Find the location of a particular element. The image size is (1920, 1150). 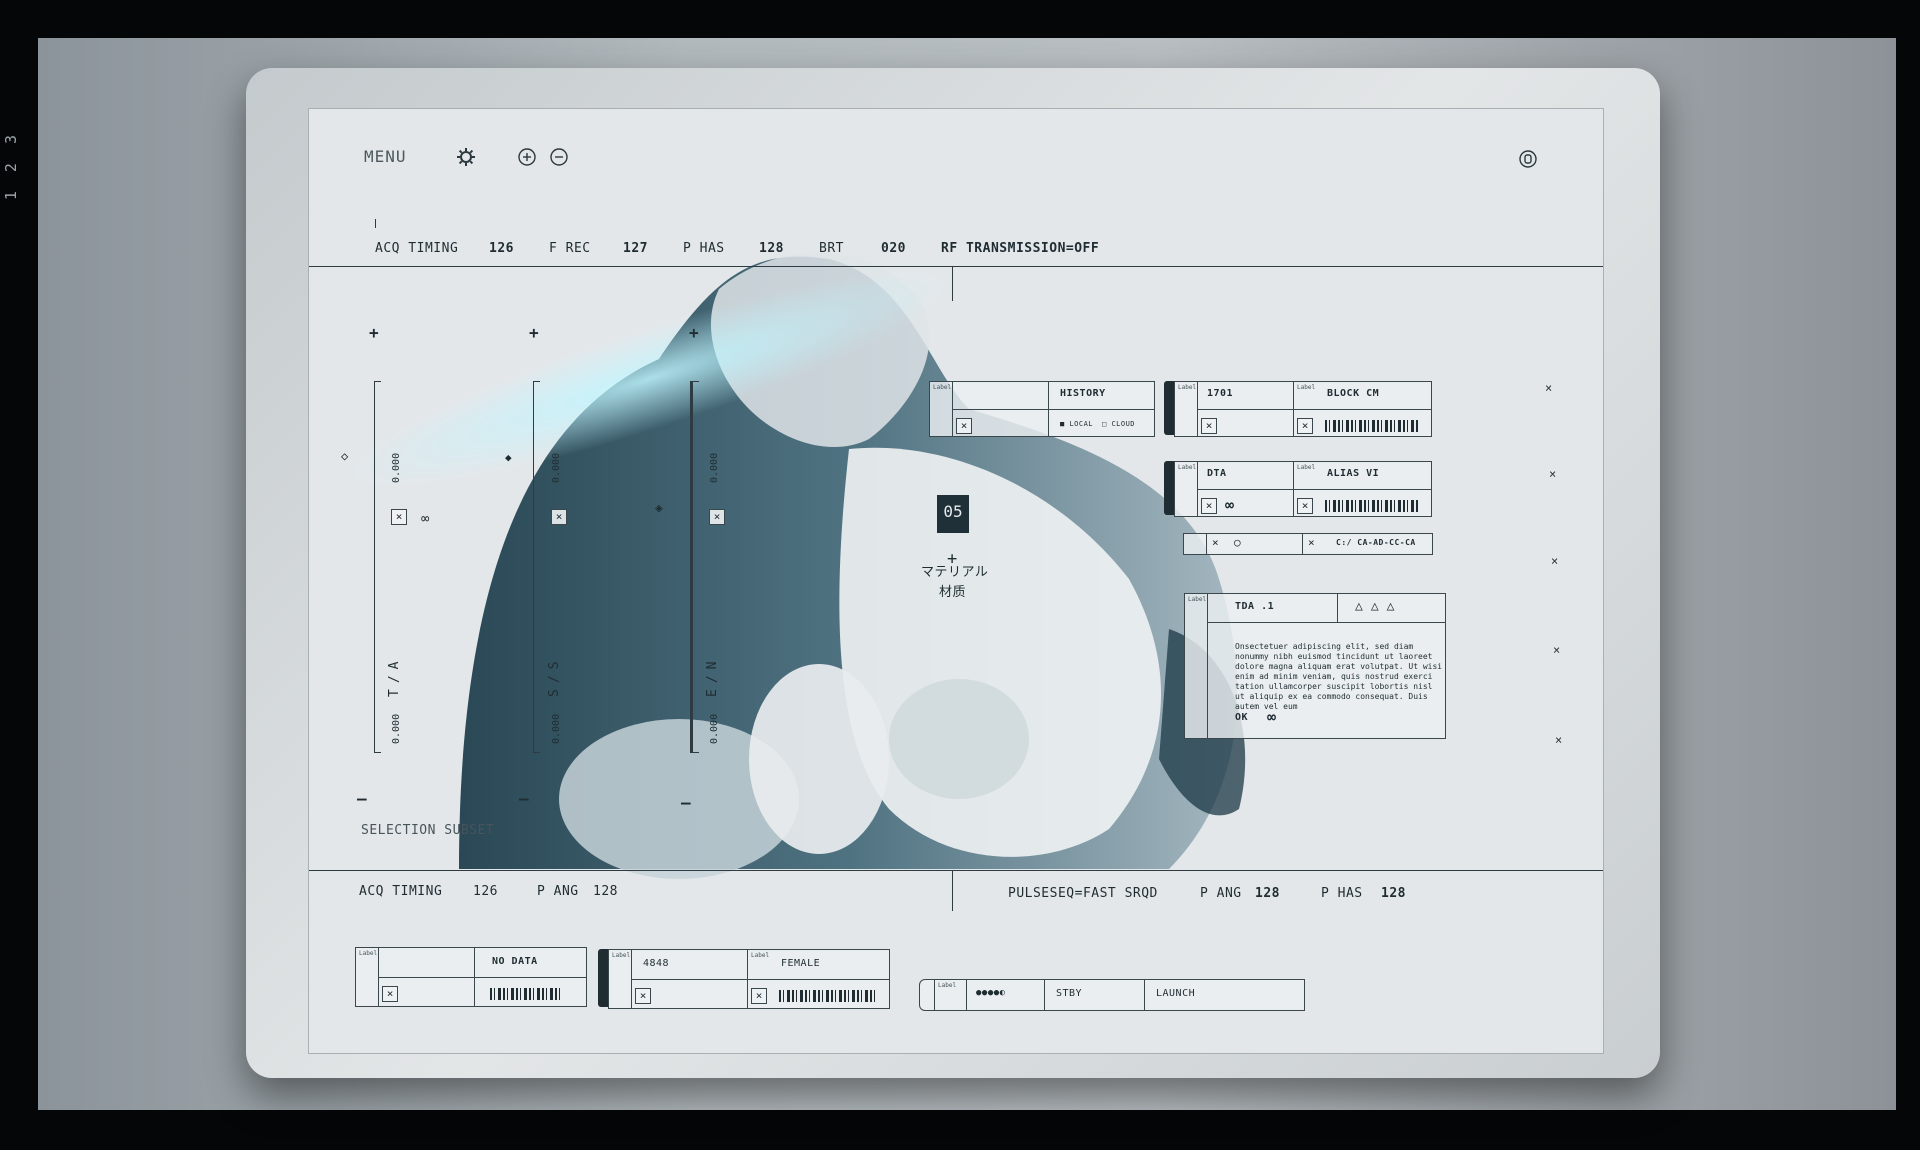

block-panel-tab is located at coordinates (1169, 408).